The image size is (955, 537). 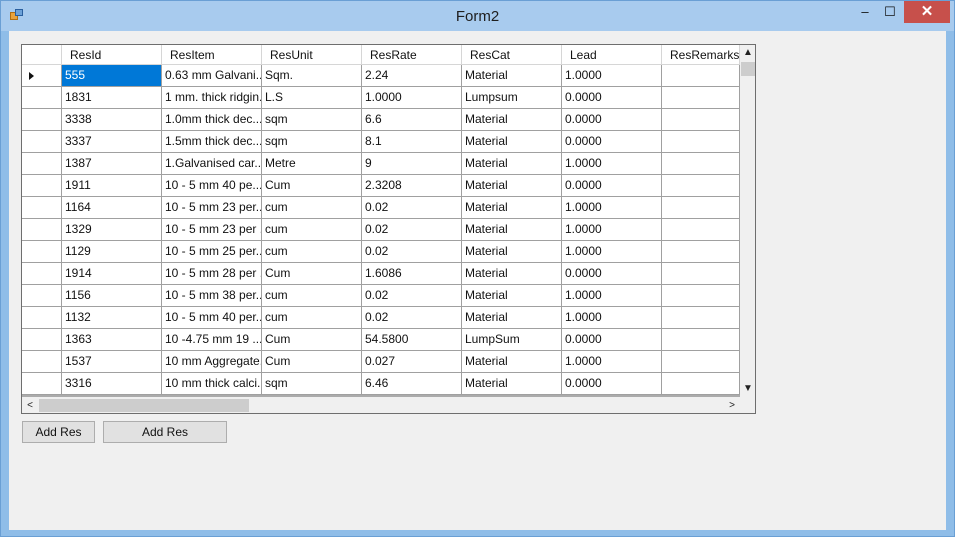 What do you see at coordinates (165, 432) in the screenshot?
I see `add-res-button-2: Add Res` at bounding box center [165, 432].